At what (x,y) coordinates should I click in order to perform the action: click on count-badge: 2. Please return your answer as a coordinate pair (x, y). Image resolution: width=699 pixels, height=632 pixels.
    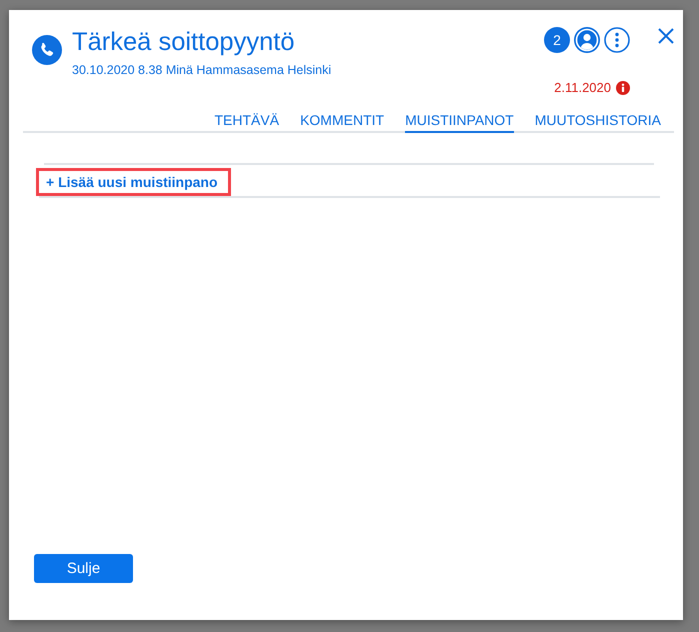
    Looking at the image, I should click on (557, 40).